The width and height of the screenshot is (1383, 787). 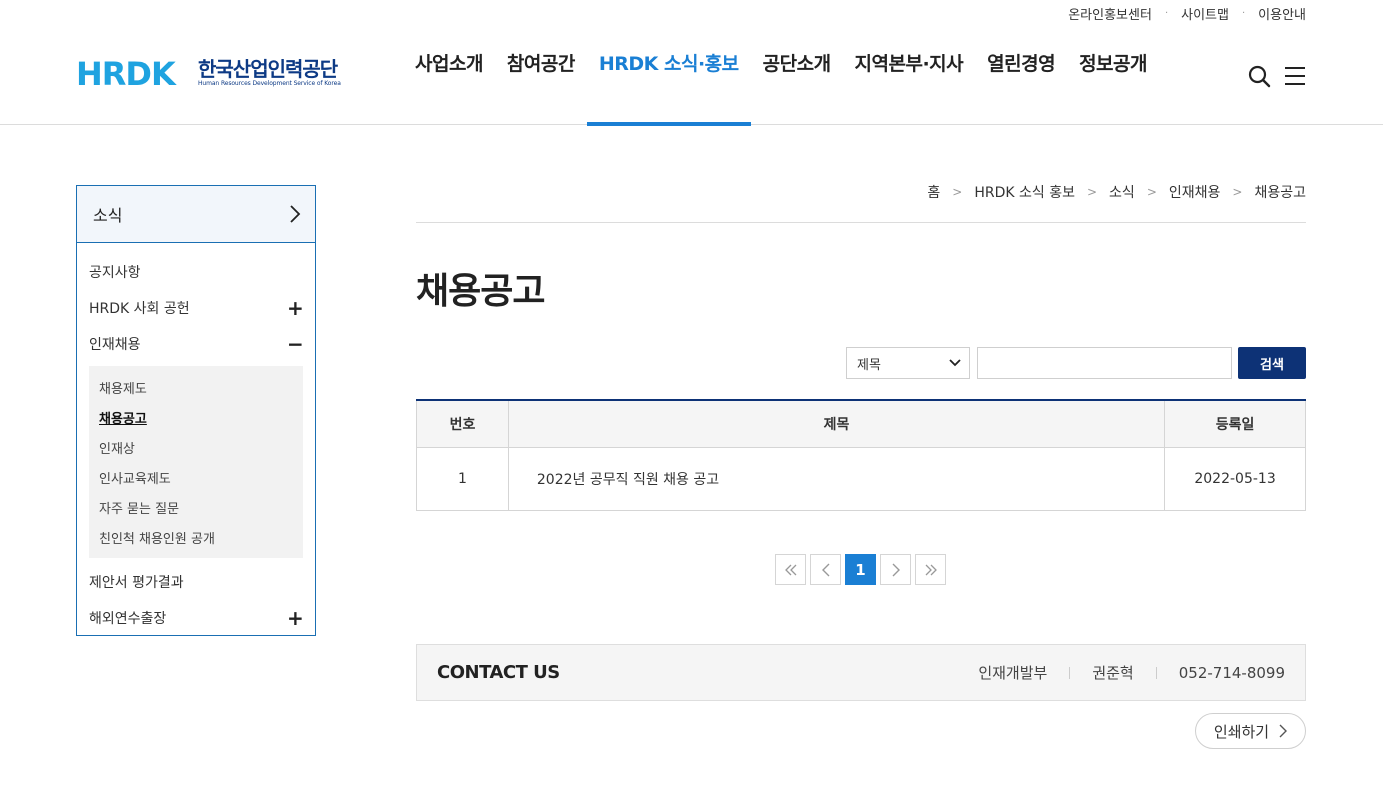 I want to click on breadcrumb-item: HRDK 소식 홍보, so click(x=1024, y=192).